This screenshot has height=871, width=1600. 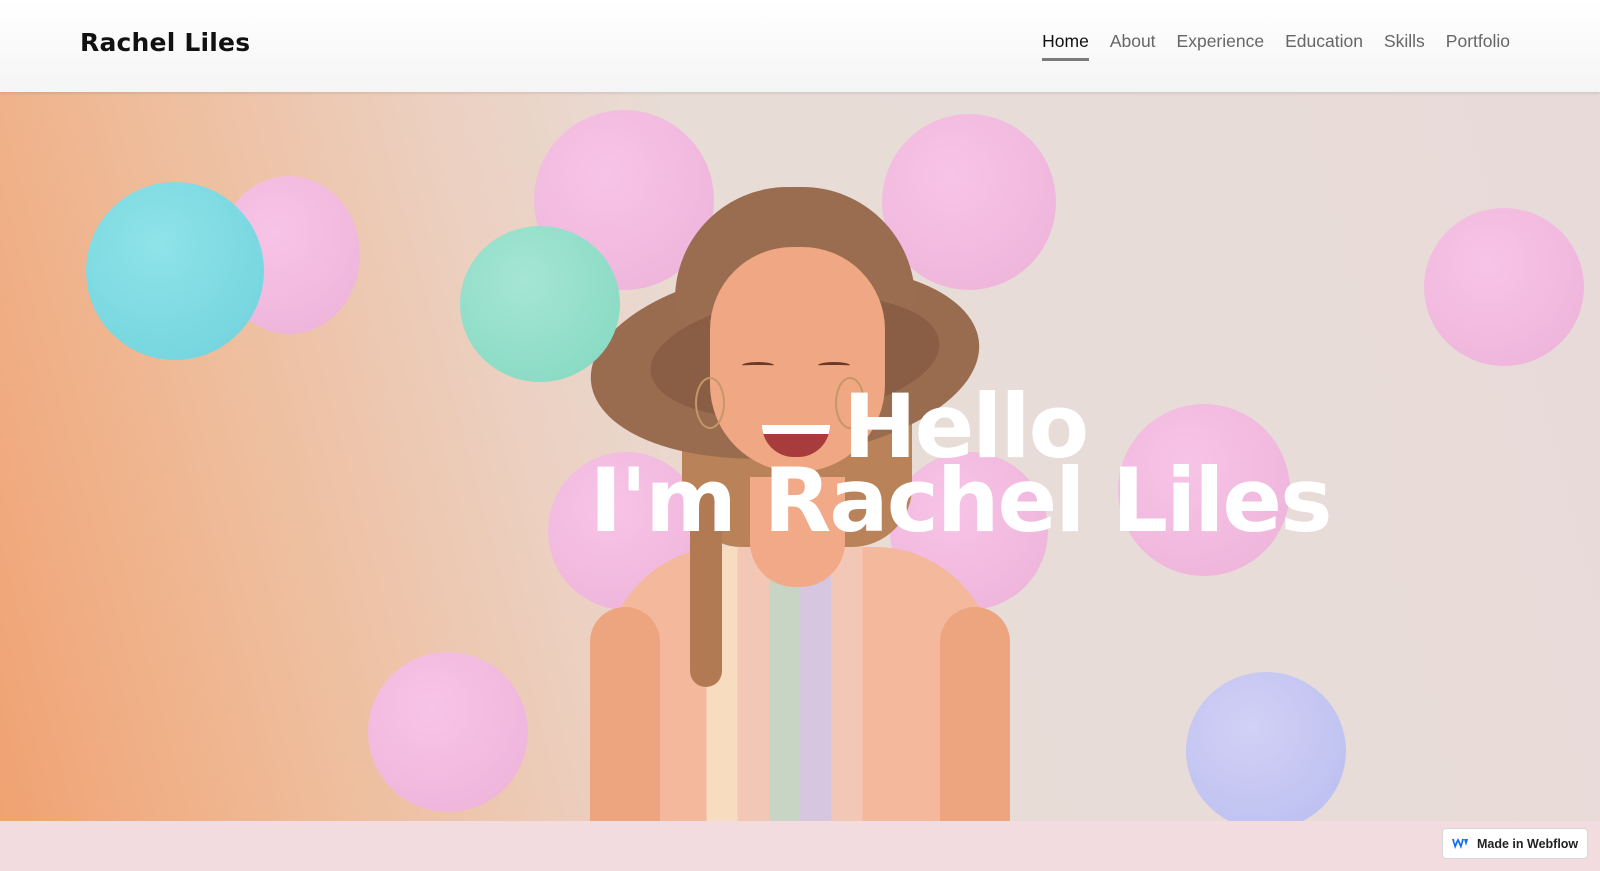 What do you see at coordinates (1478, 46) in the screenshot?
I see `nav-link-portfolio: Portfolio` at bounding box center [1478, 46].